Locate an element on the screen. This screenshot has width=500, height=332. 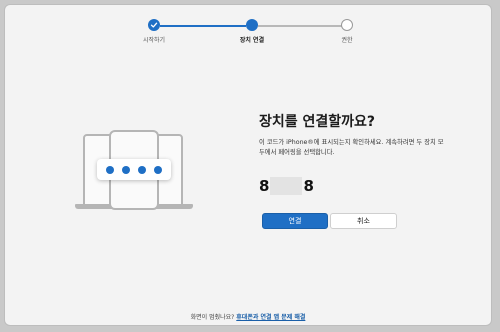
pin-code-card is located at coordinates (134, 169).